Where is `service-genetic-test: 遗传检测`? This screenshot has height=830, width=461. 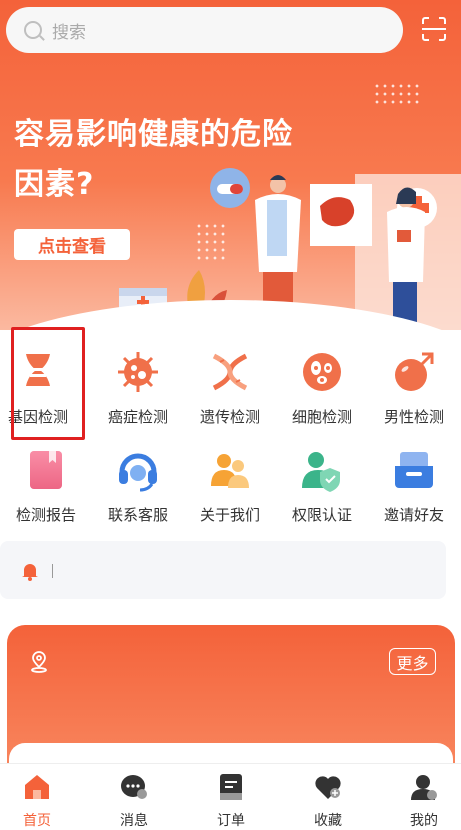 service-genetic-test: 遗传检测 is located at coordinates (230, 391).